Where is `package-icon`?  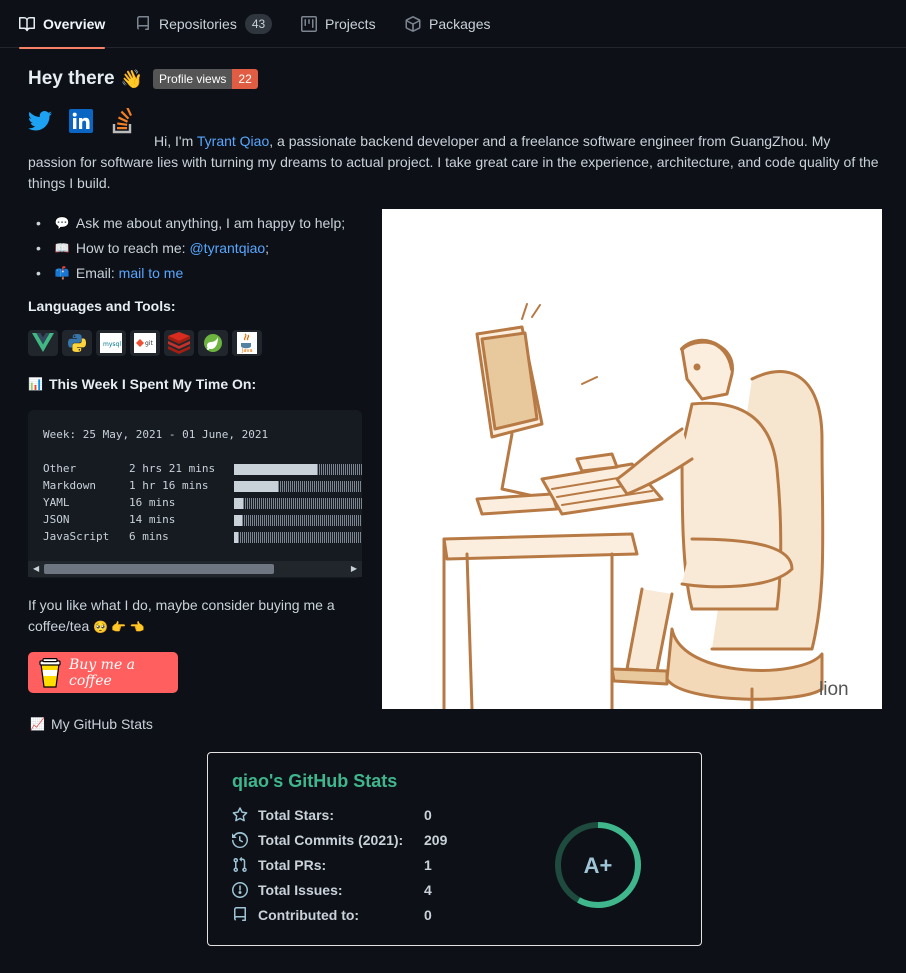 package-icon is located at coordinates (413, 24).